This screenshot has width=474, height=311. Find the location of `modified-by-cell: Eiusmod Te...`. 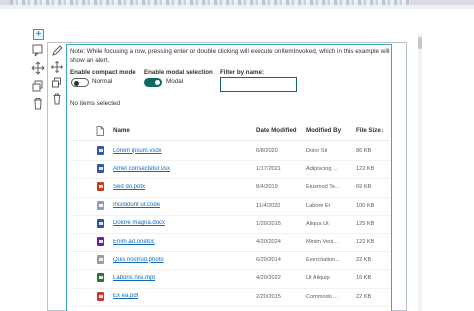

modified-by-cell: Eiusmod Te... is located at coordinates (323, 187).